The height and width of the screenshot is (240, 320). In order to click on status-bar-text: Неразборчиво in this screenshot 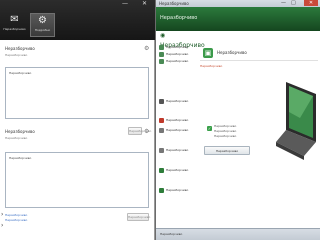, I will do `click(171, 234)`.